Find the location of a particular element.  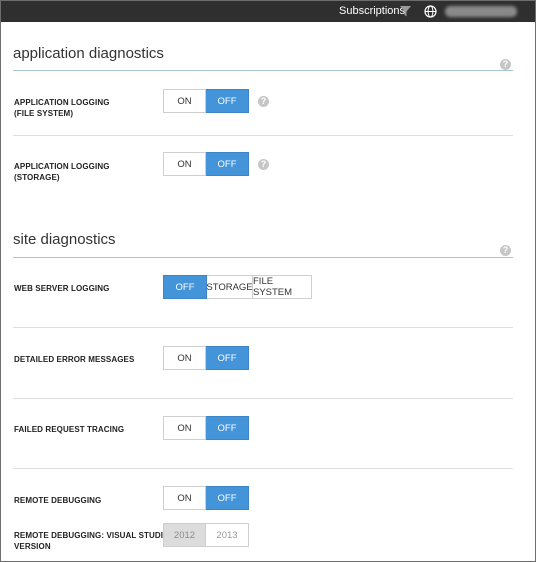

remote-debugging-vs-label-line1: REMOTE DEBUGGING: VISUAL STUDIO is located at coordinates (92, 535).